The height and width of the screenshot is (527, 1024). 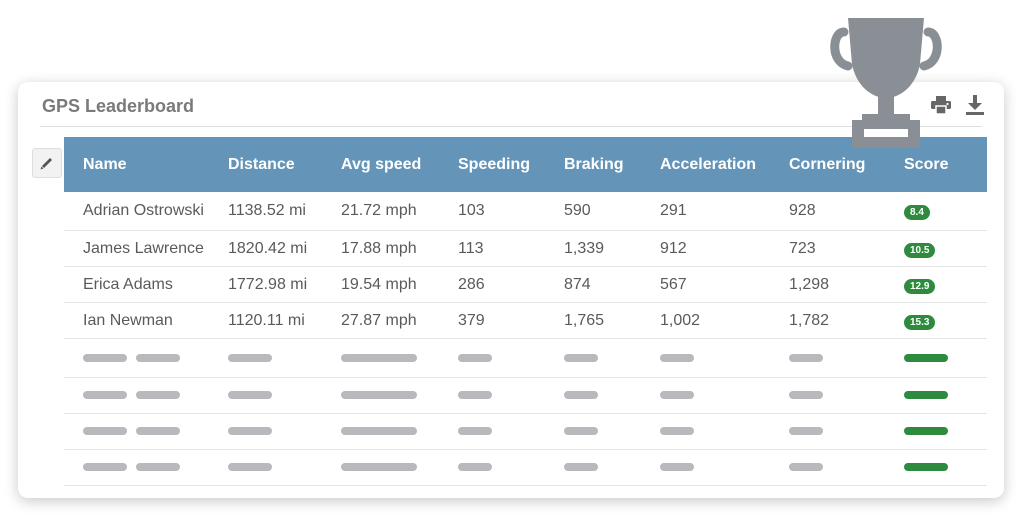 What do you see at coordinates (492, 164) in the screenshot?
I see `column-header-speeding: Speeding` at bounding box center [492, 164].